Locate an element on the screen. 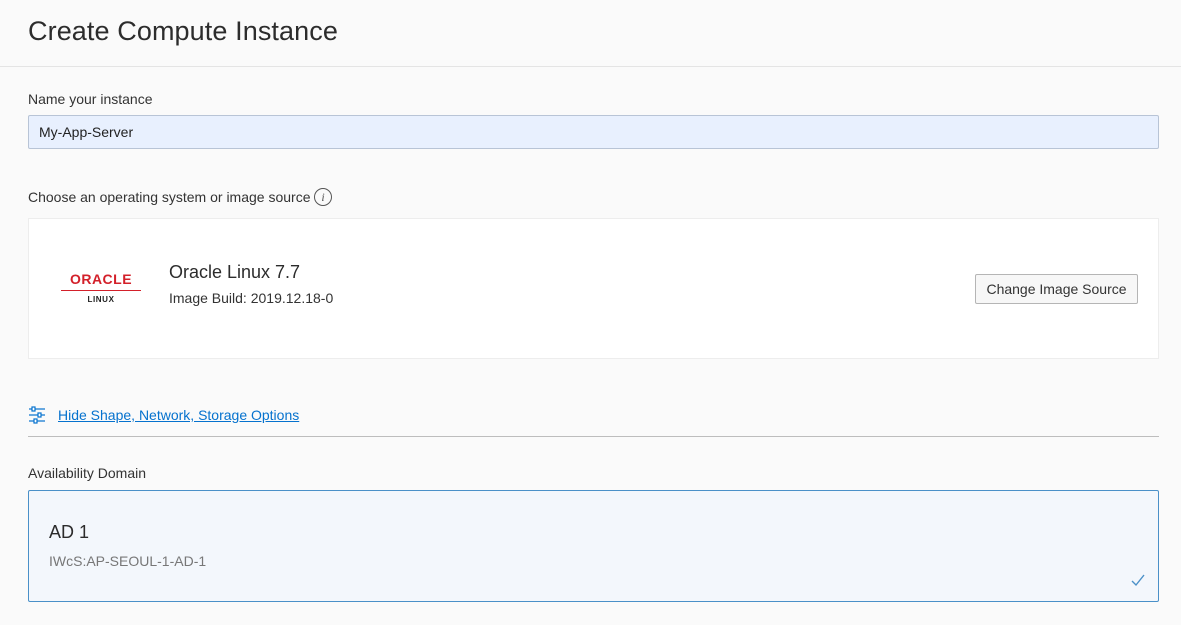 The height and width of the screenshot is (625, 1181). image-build: Image Build: 2019.12.18-0 is located at coordinates (251, 298).